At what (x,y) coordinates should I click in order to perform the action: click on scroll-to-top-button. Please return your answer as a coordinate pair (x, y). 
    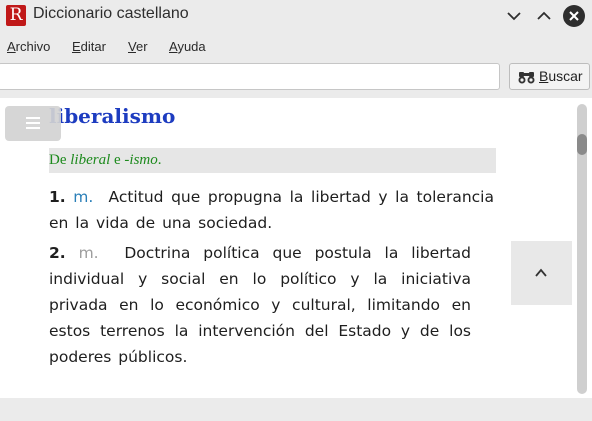
    Looking at the image, I should click on (541, 273).